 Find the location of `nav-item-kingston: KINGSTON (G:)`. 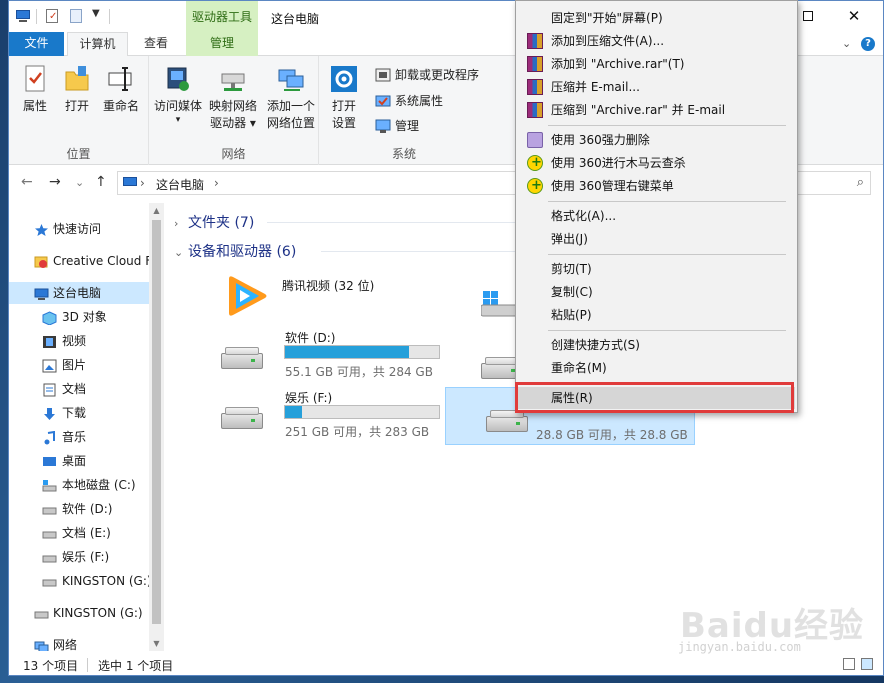

nav-item-kingston: KINGSTON (G:) is located at coordinates (79, 613).